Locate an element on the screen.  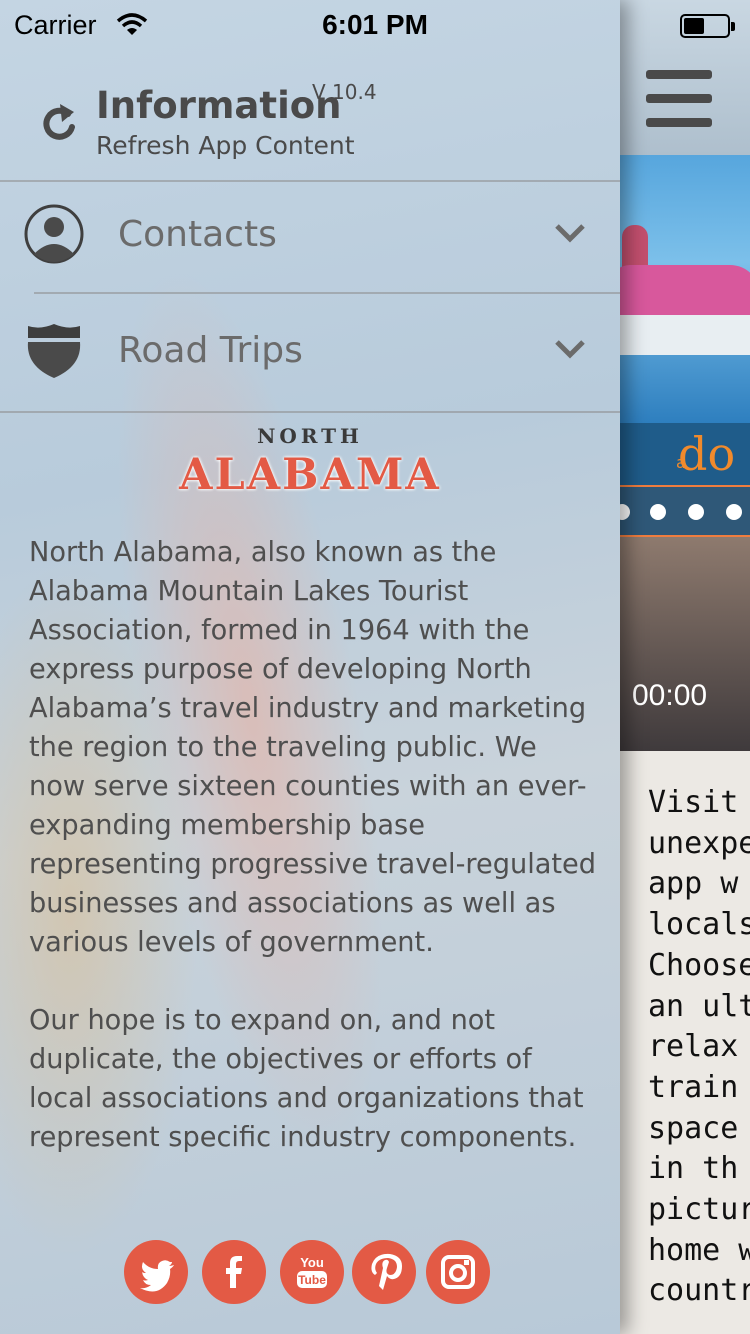
main-body-line: locals is located at coordinates (699, 925).